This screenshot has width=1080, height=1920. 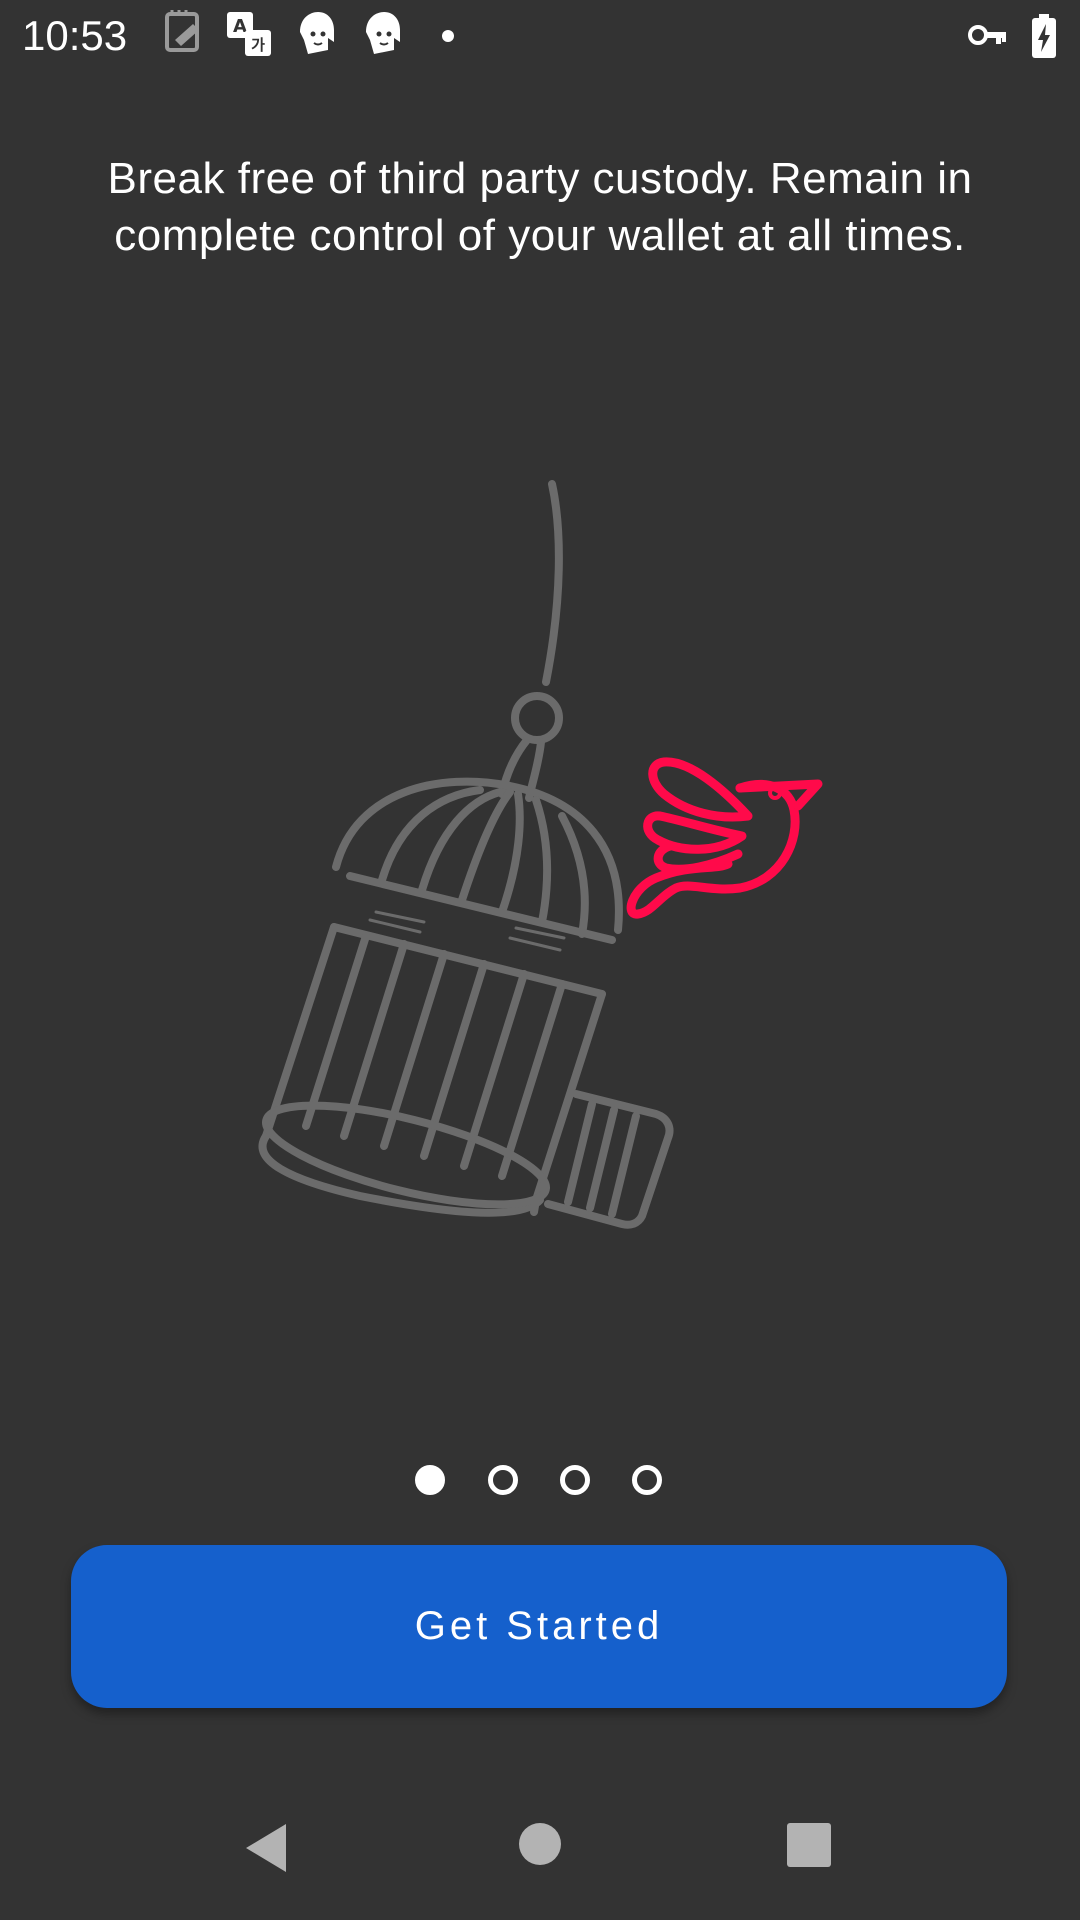 What do you see at coordinates (182, 31) in the screenshot?
I see `notes-icon` at bounding box center [182, 31].